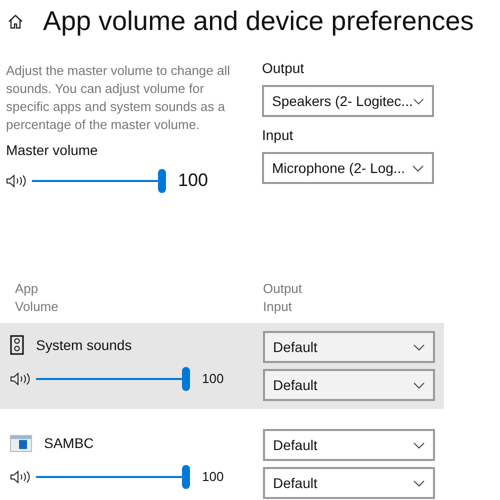 The width and height of the screenshot is (500, 500). I want to click on column-header: App, so click(27, 289).